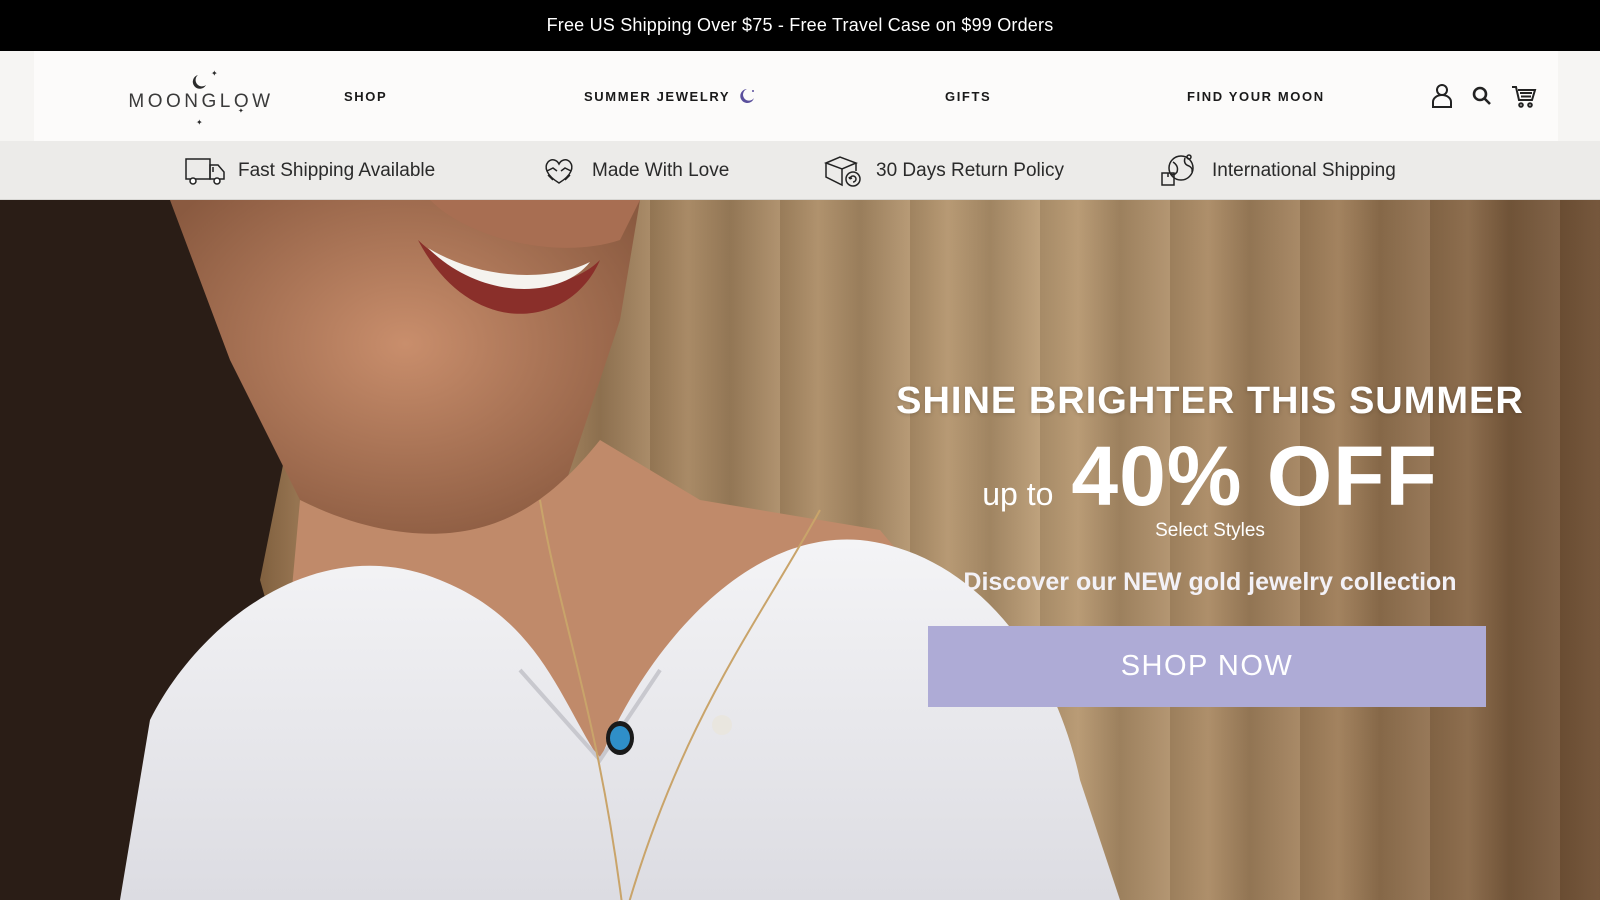 The width and height of the screenshot is (1600, 900). Describe the element at coordinates (1524, 96) in the screenshot. I see `cart-icon` at that location.